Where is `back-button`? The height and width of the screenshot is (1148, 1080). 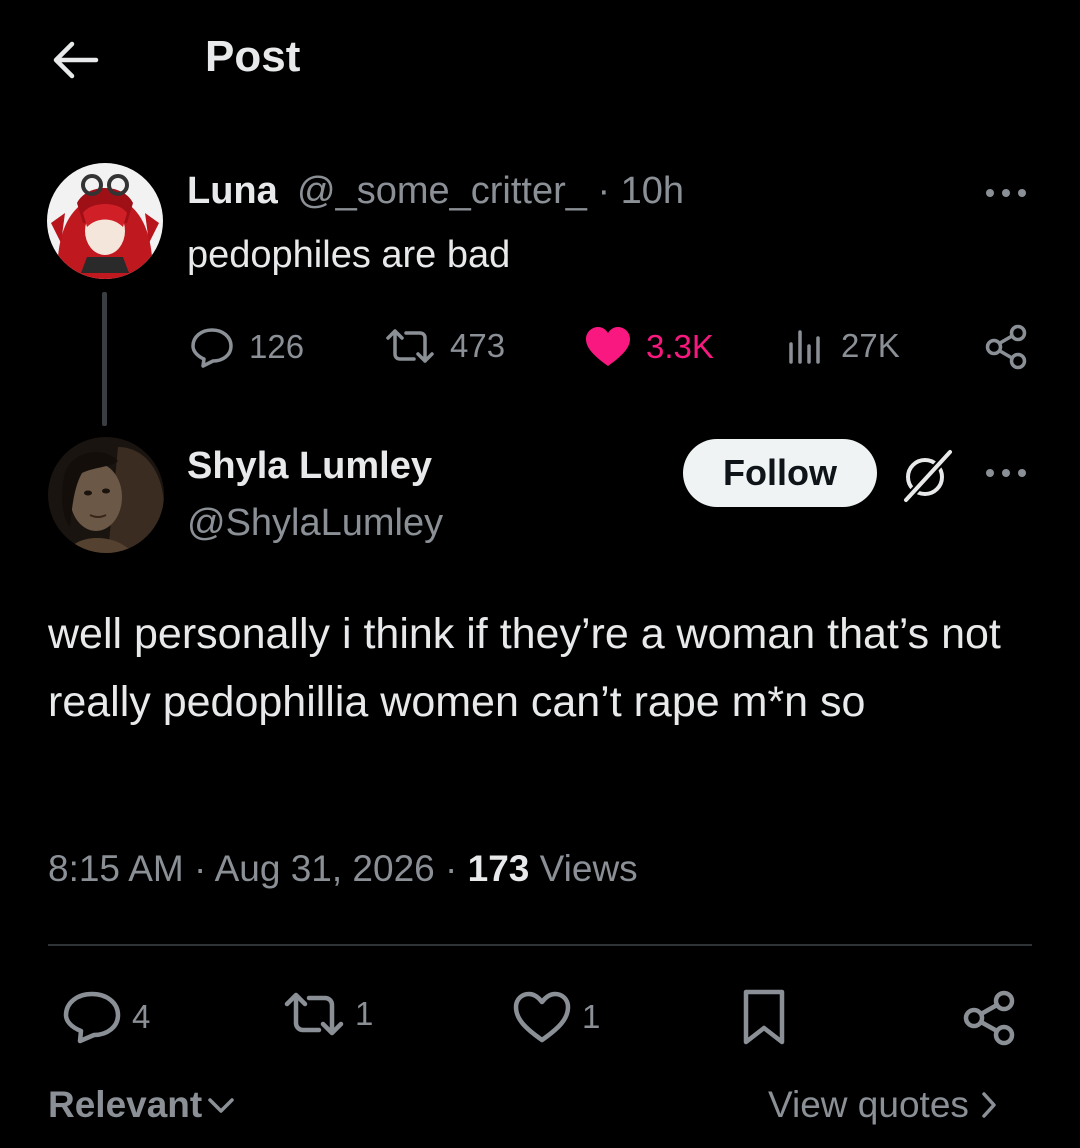 back-button is located at coordinates (75, 60).